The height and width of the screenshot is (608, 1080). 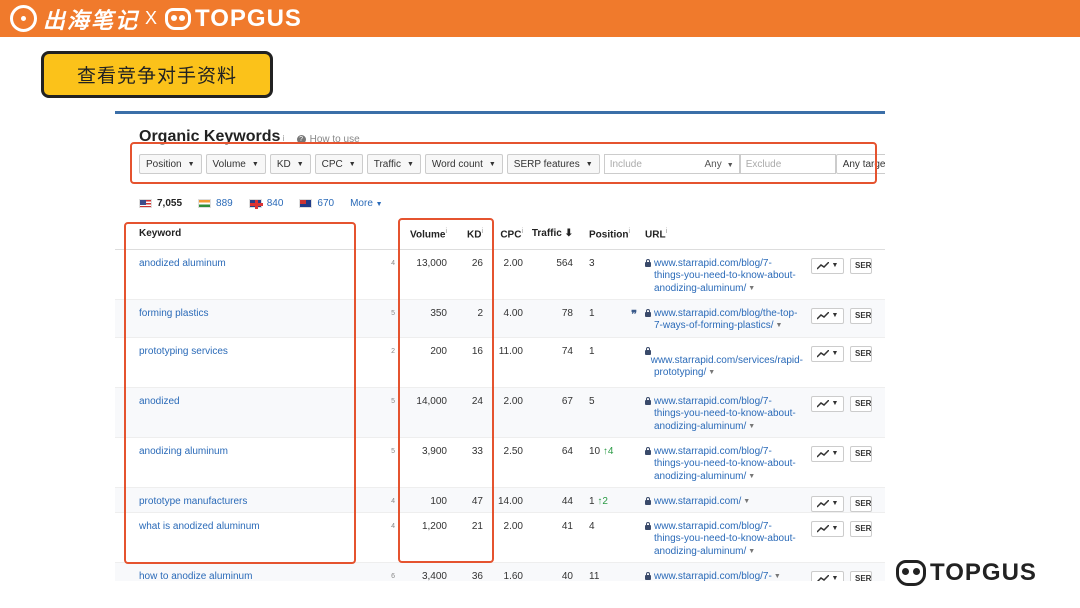 What do you see at coordinates (609, 412) in the screenshot?
I see `position-cell: 5` at bounding box center [609, 412].